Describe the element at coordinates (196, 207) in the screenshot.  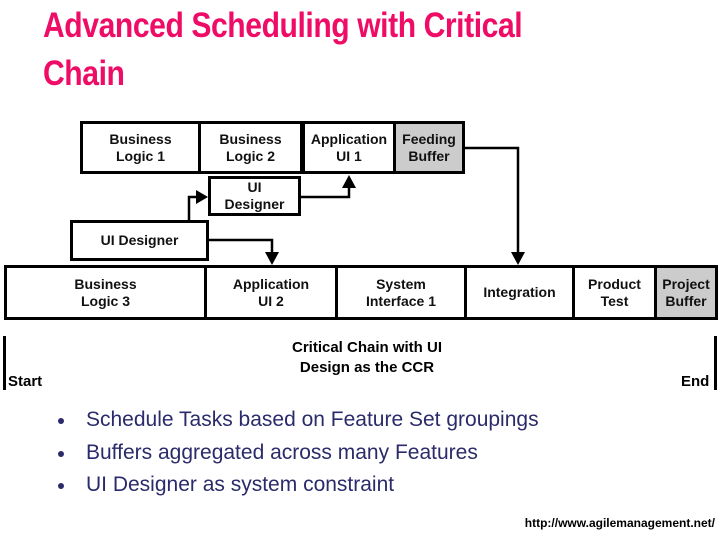
I see `link-ui-designer-to-ui-designer` at that location.